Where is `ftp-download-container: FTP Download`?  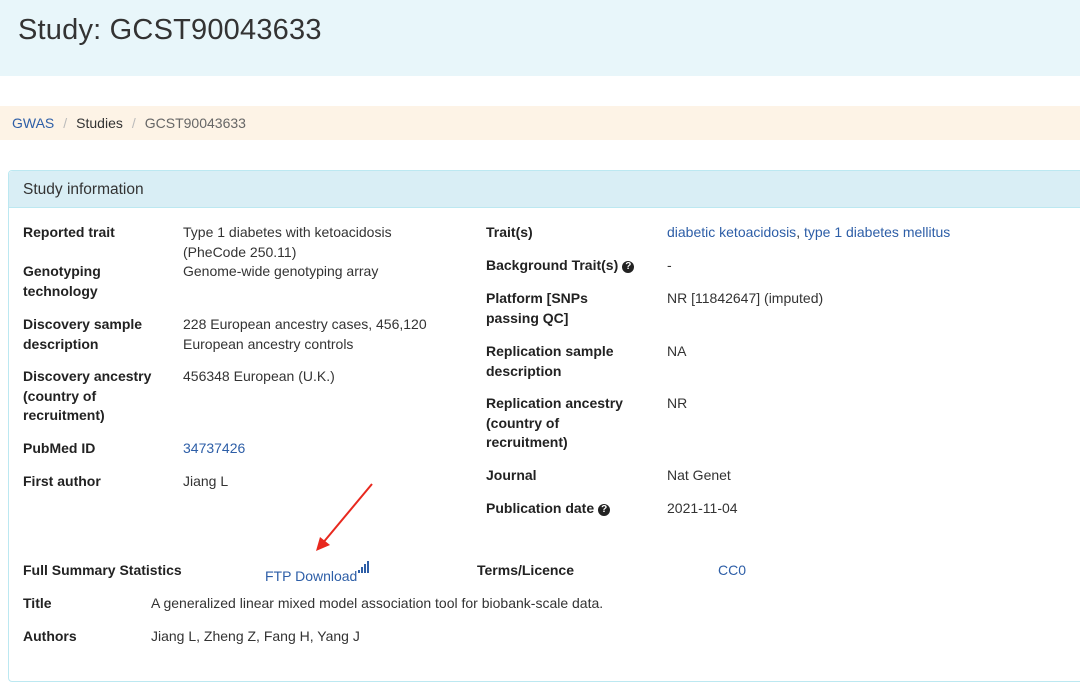 ftp-download-container: FTP Download is located at coordinates (317, 574).